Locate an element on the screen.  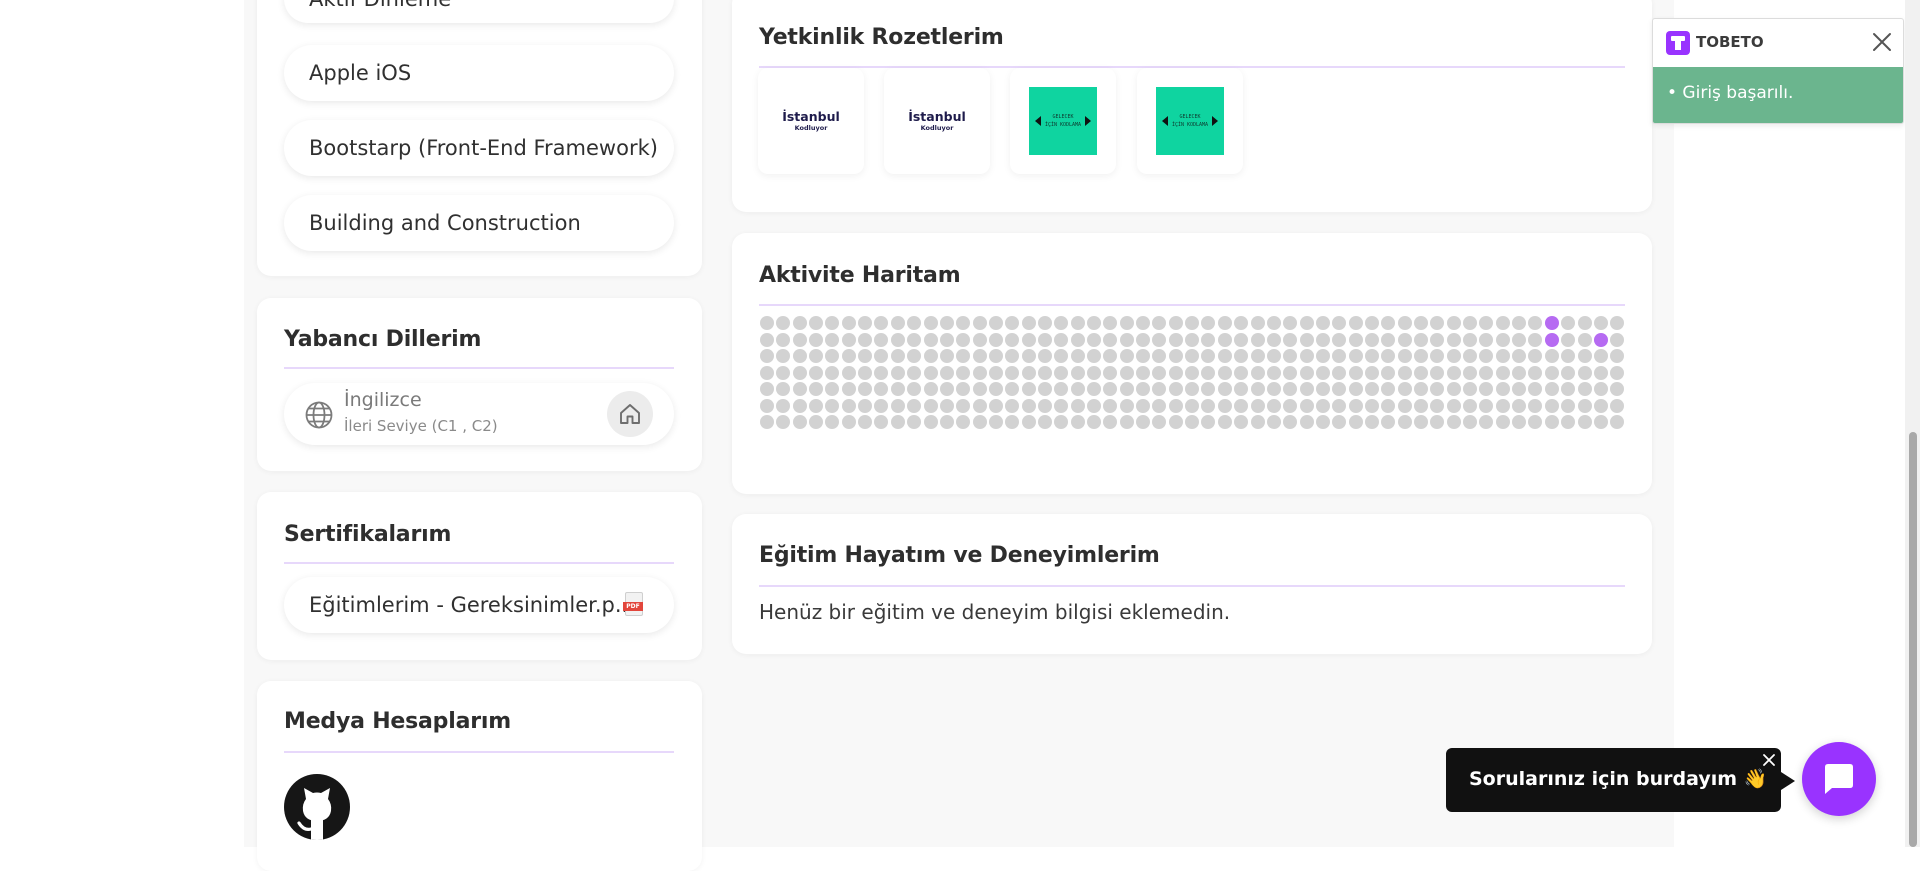
certificate-item: Eğitimlerim - Gereksinimler.p... PDF is located at coordinates (479, 605).